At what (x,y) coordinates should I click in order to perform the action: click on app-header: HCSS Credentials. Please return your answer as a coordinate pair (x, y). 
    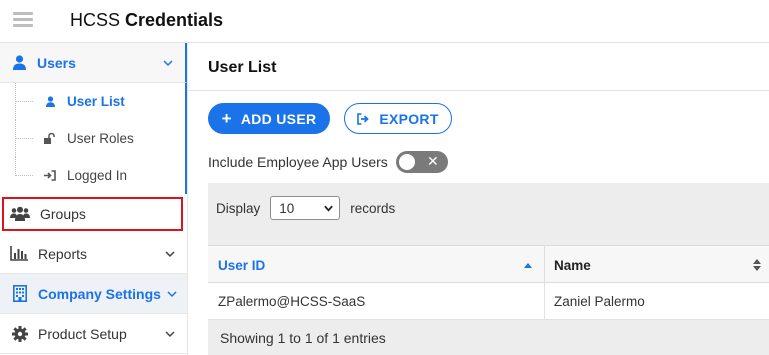
    Looking at the image, I should click on (384, 21).